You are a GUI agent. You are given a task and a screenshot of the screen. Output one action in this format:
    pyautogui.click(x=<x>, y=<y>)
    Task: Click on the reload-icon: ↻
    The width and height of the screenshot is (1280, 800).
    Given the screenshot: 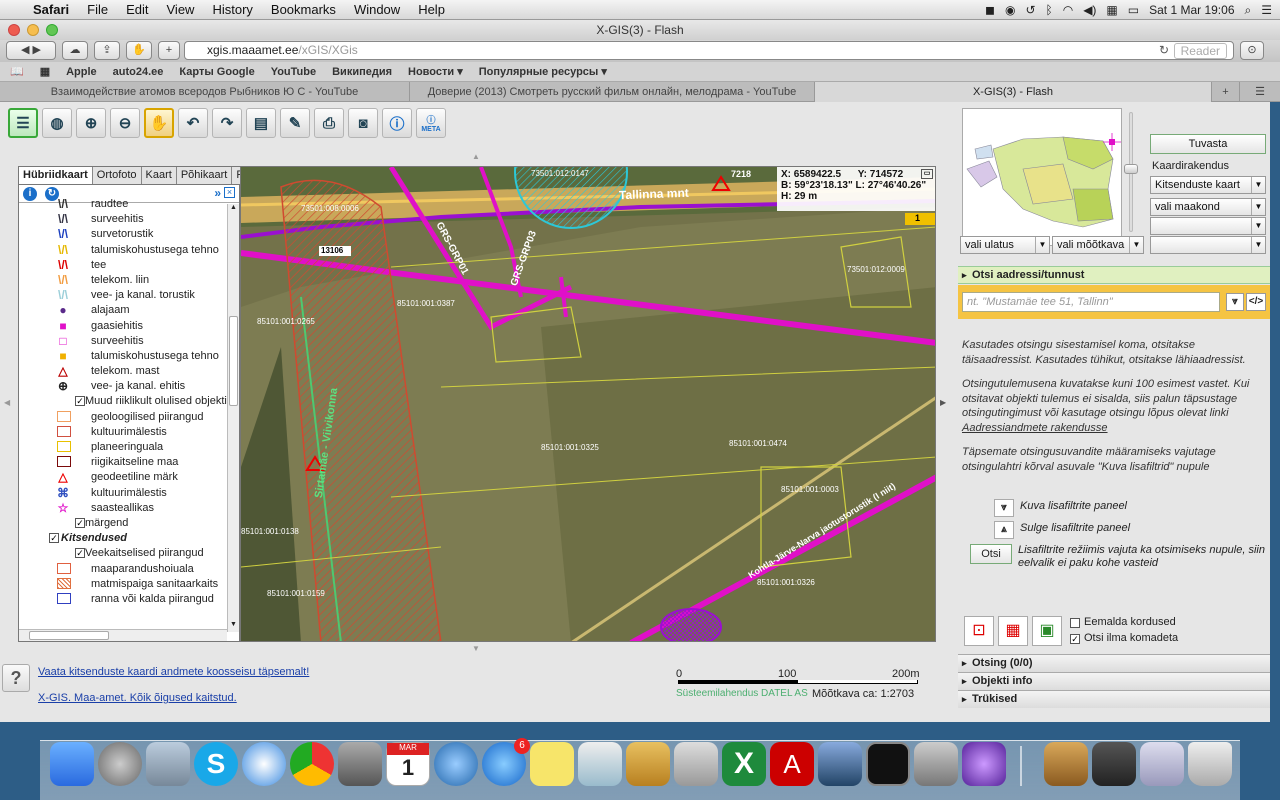 What is the action you would take?
    pyautogui.click(x=1164, y=50)
    